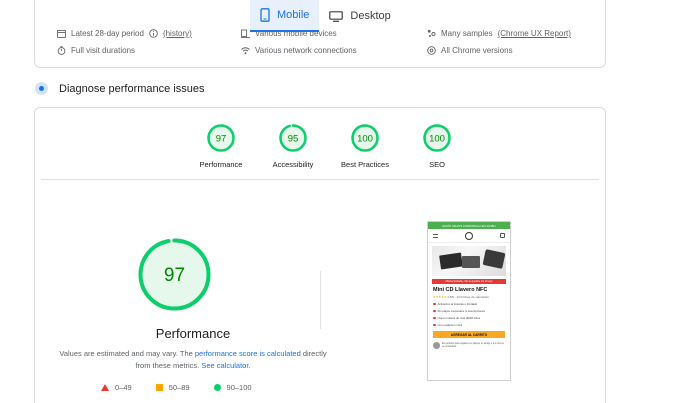 The height and width of the screenshot is (403, 680). I want to click on field-info-network: Various network connections, so click(299, 50).